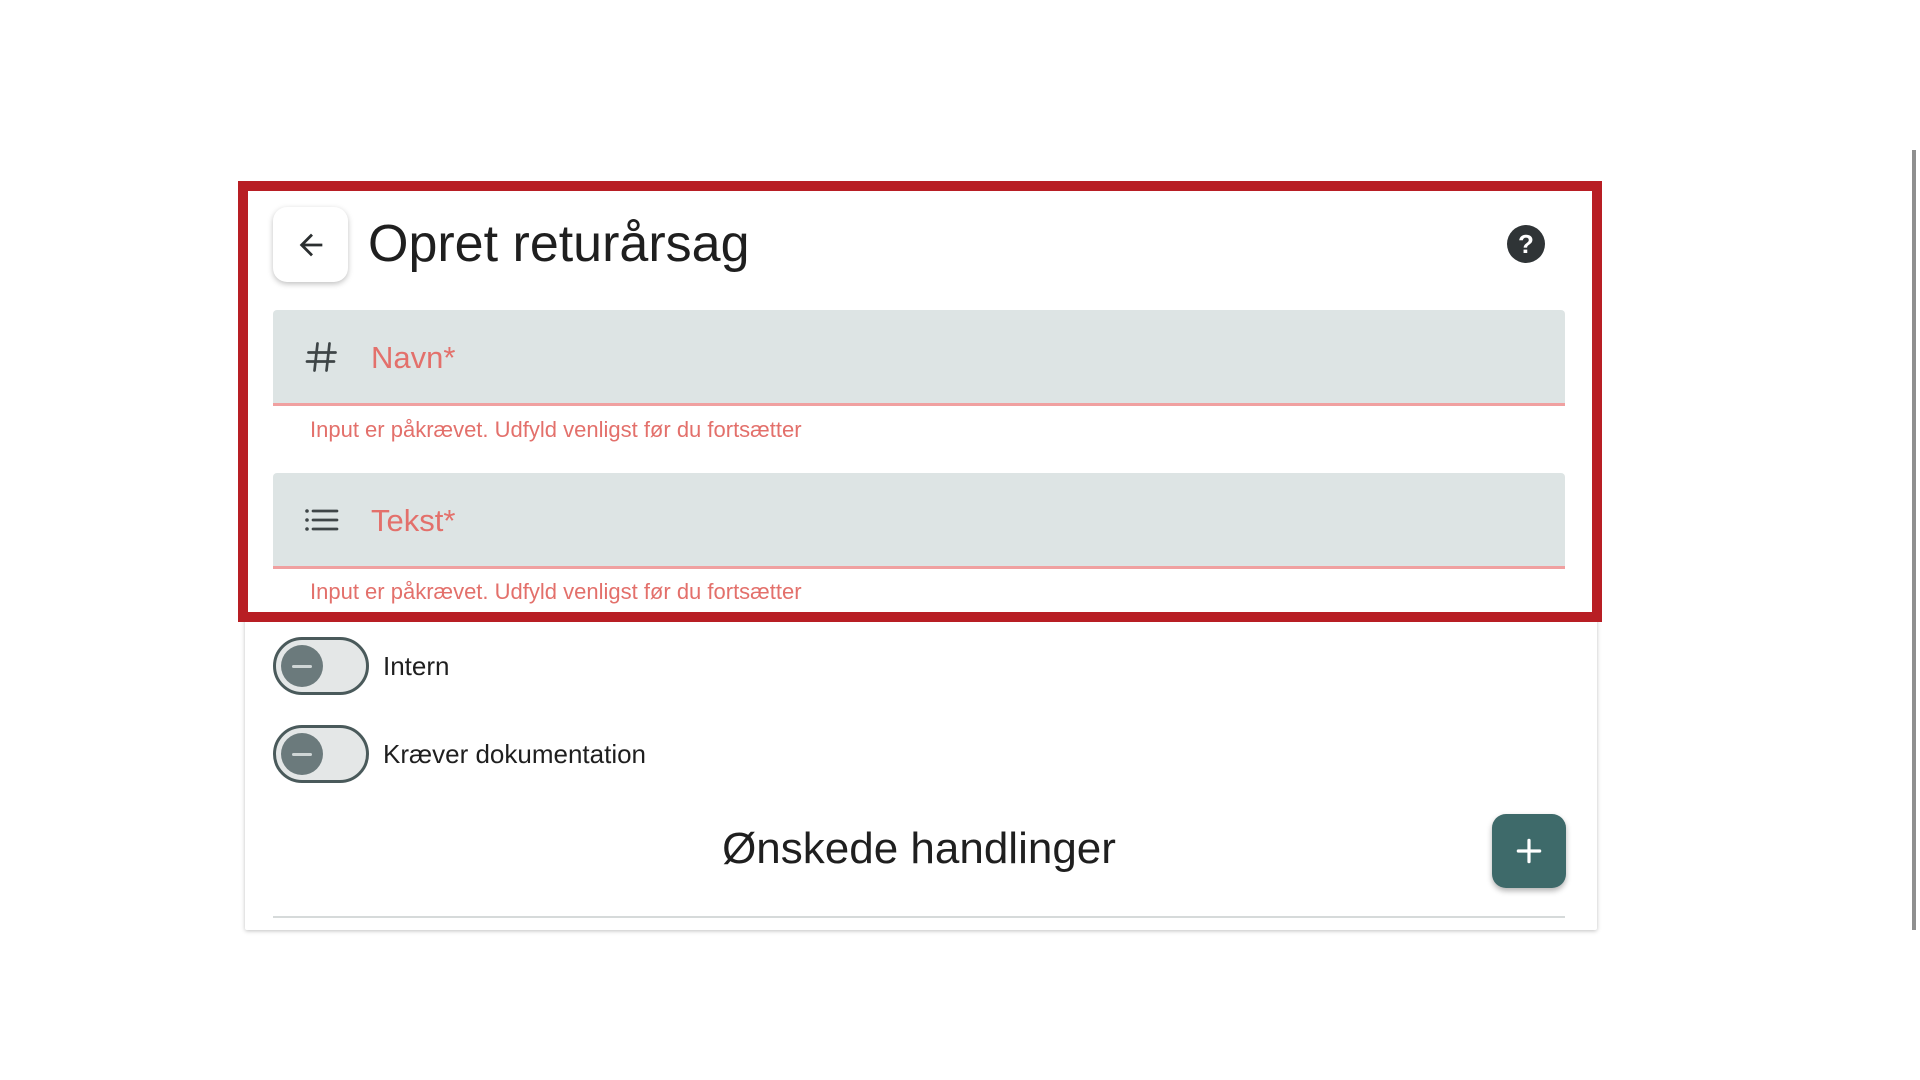 This screenshot has width=1920, height=1080. What do you see at coordinates (1914, 540) in the screenshot?
I see `scrollbar` at bounding box center [1914, 540].